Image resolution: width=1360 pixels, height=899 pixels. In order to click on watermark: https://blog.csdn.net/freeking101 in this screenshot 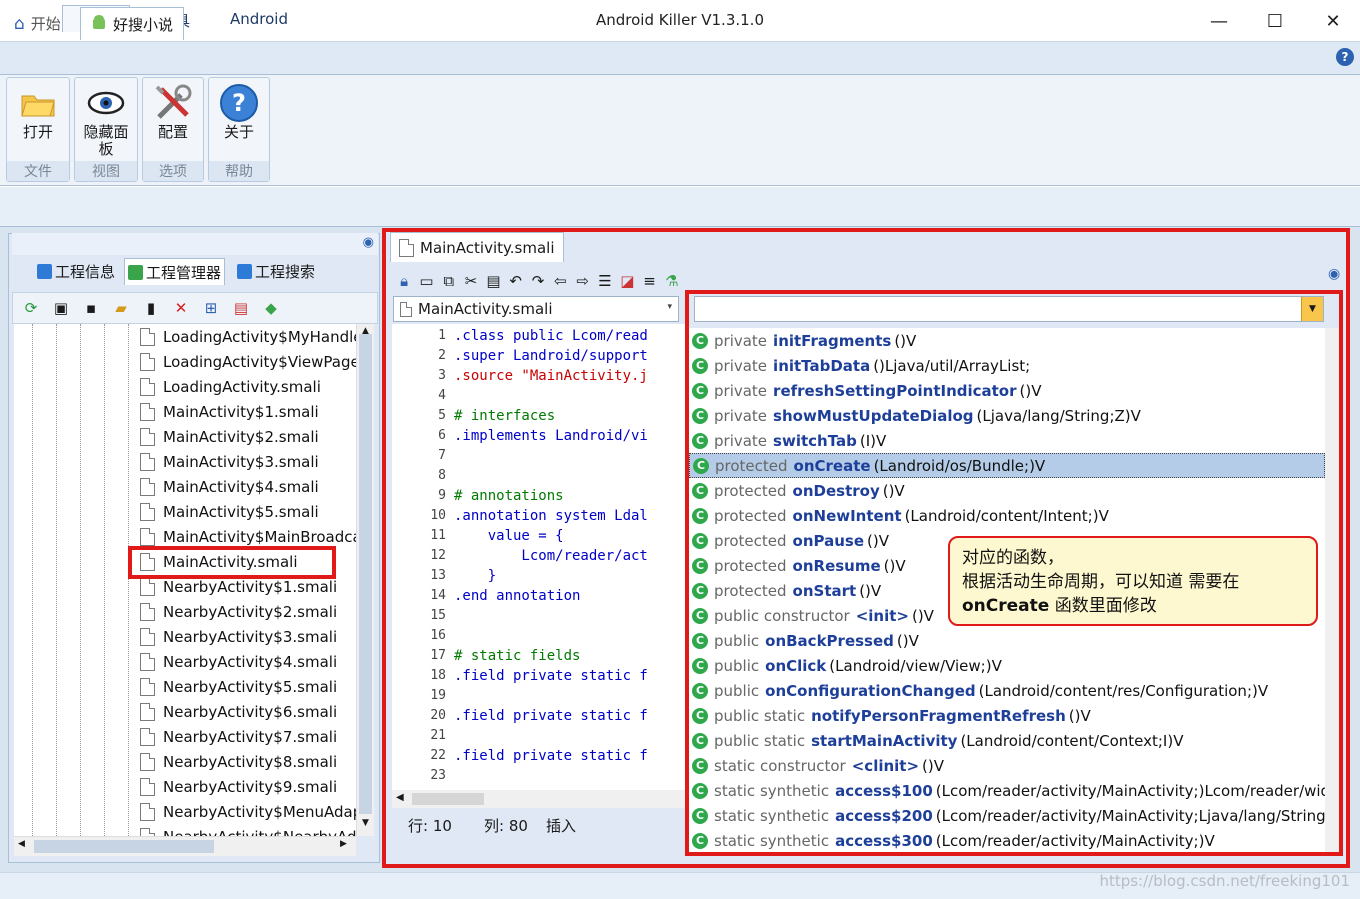, I will do `click(1224, 881)`.